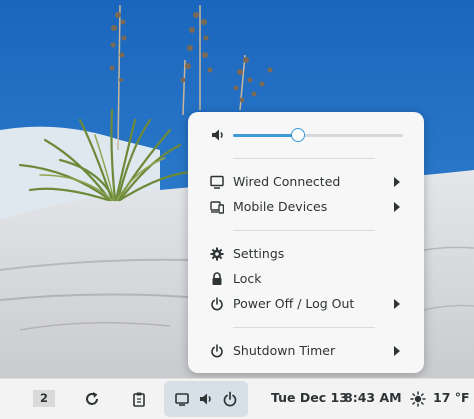 The width and height of the screenshot is (474, 419). I want to click on menu-item-label: Settings, so click(259, 253).